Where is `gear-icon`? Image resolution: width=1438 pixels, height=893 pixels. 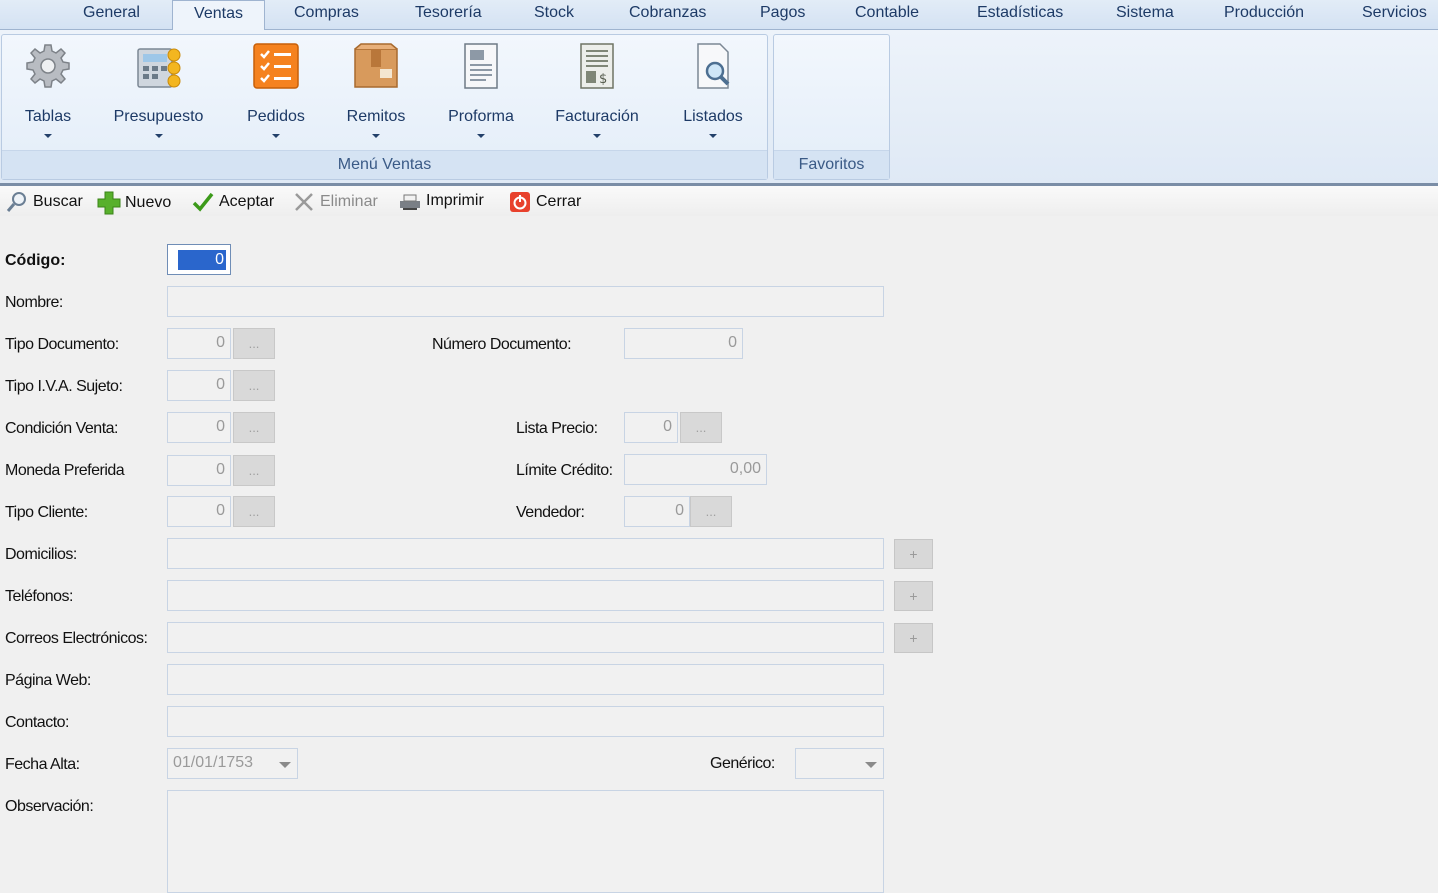
gear-icon is located at coordinates (48, 66).